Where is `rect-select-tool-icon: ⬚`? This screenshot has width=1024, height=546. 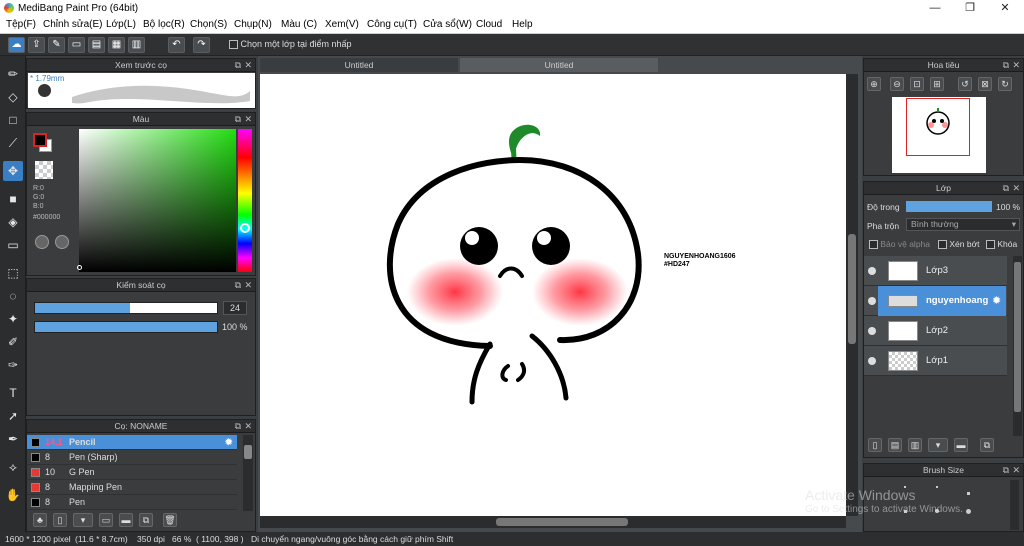 rect-select-tool-icon: ⬚ is located at coordinates (13, 273).